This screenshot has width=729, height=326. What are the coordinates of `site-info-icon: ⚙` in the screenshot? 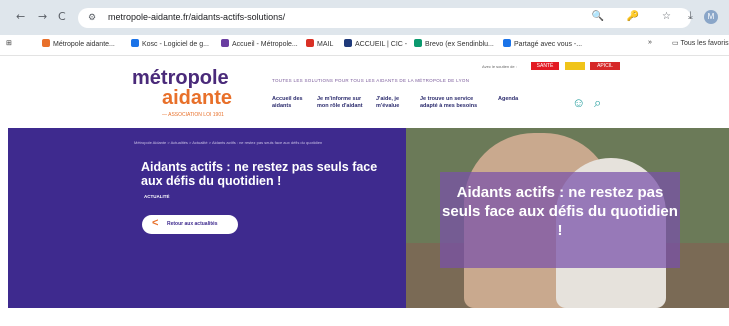 It's located at (92, 17).